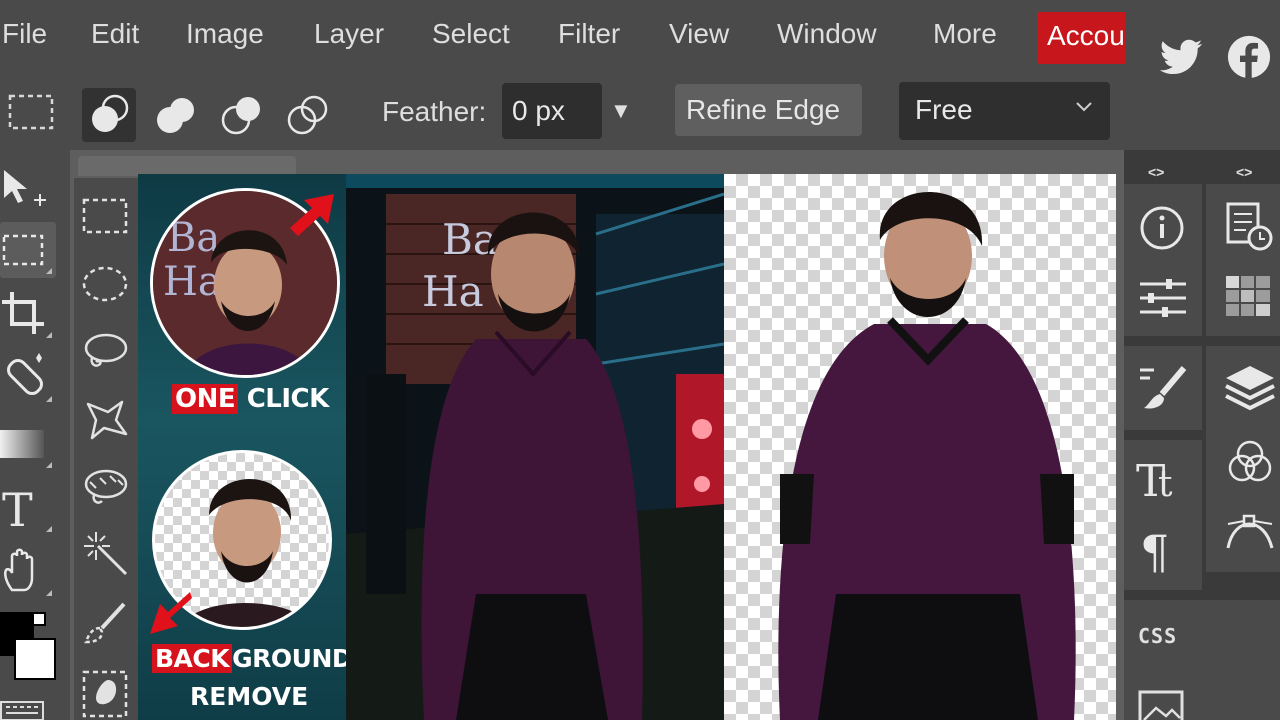  I want to click on selection-tool-flyout, so click(106, 449).